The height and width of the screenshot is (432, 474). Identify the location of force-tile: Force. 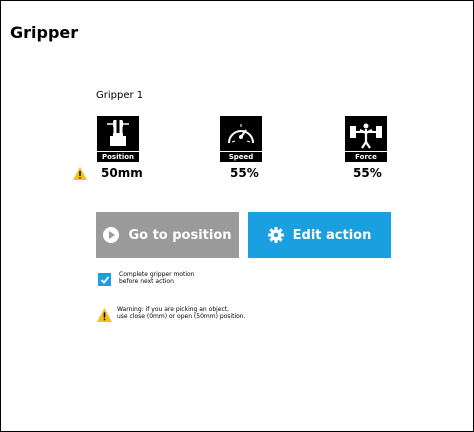
(366, 139).